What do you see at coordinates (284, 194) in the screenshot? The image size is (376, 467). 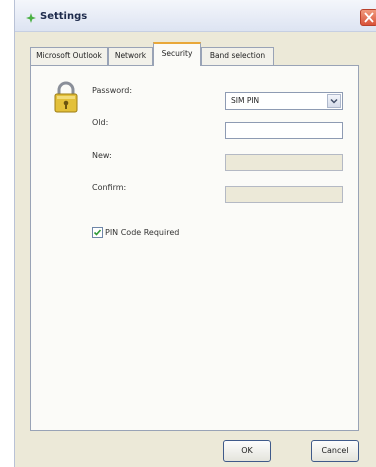 I see `confirm-pin-field` at bounding box center [284, 194].